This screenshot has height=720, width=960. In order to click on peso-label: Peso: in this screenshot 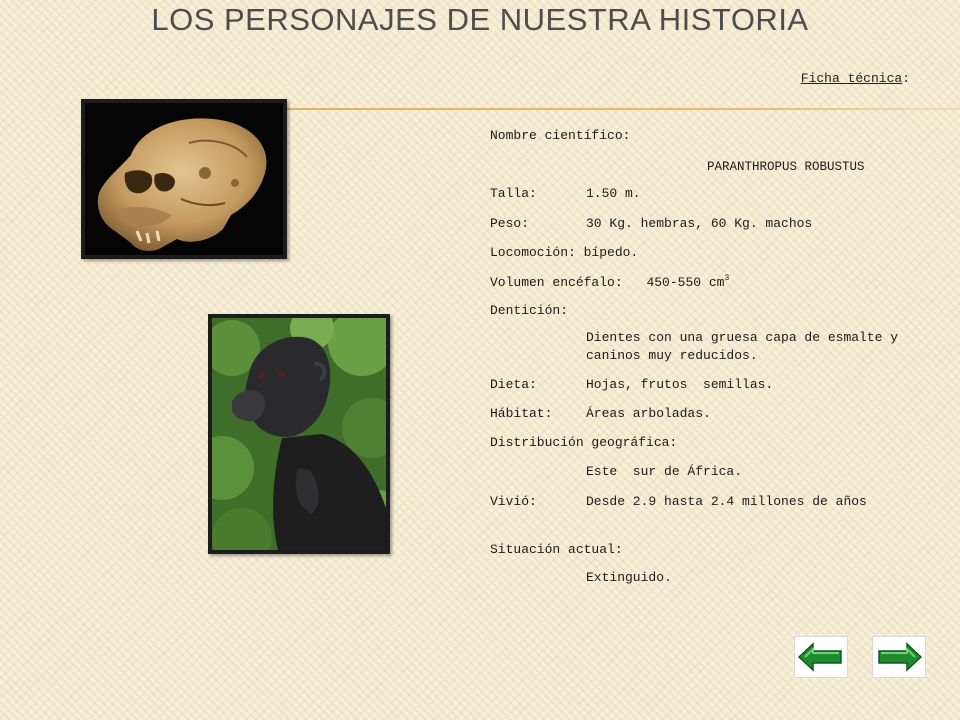, I will do `click(510, 223)`.